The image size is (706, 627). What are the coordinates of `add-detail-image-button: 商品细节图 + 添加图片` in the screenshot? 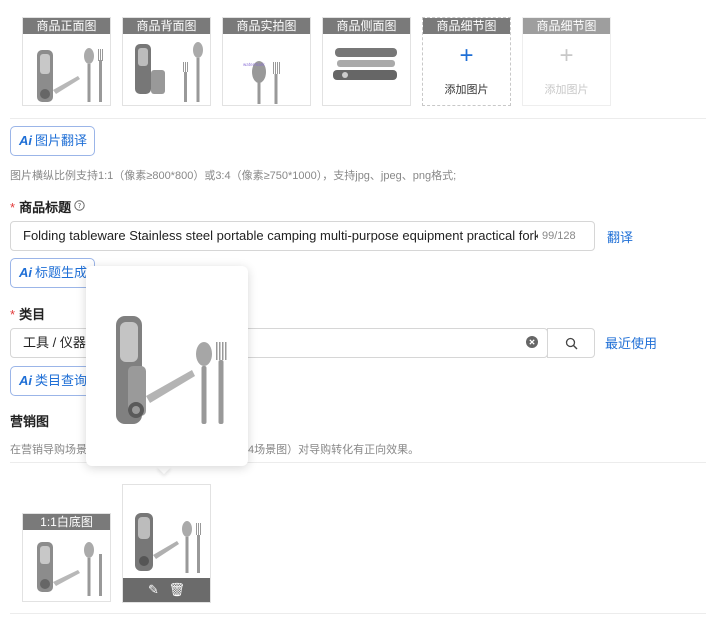 It's located at (466, 61).